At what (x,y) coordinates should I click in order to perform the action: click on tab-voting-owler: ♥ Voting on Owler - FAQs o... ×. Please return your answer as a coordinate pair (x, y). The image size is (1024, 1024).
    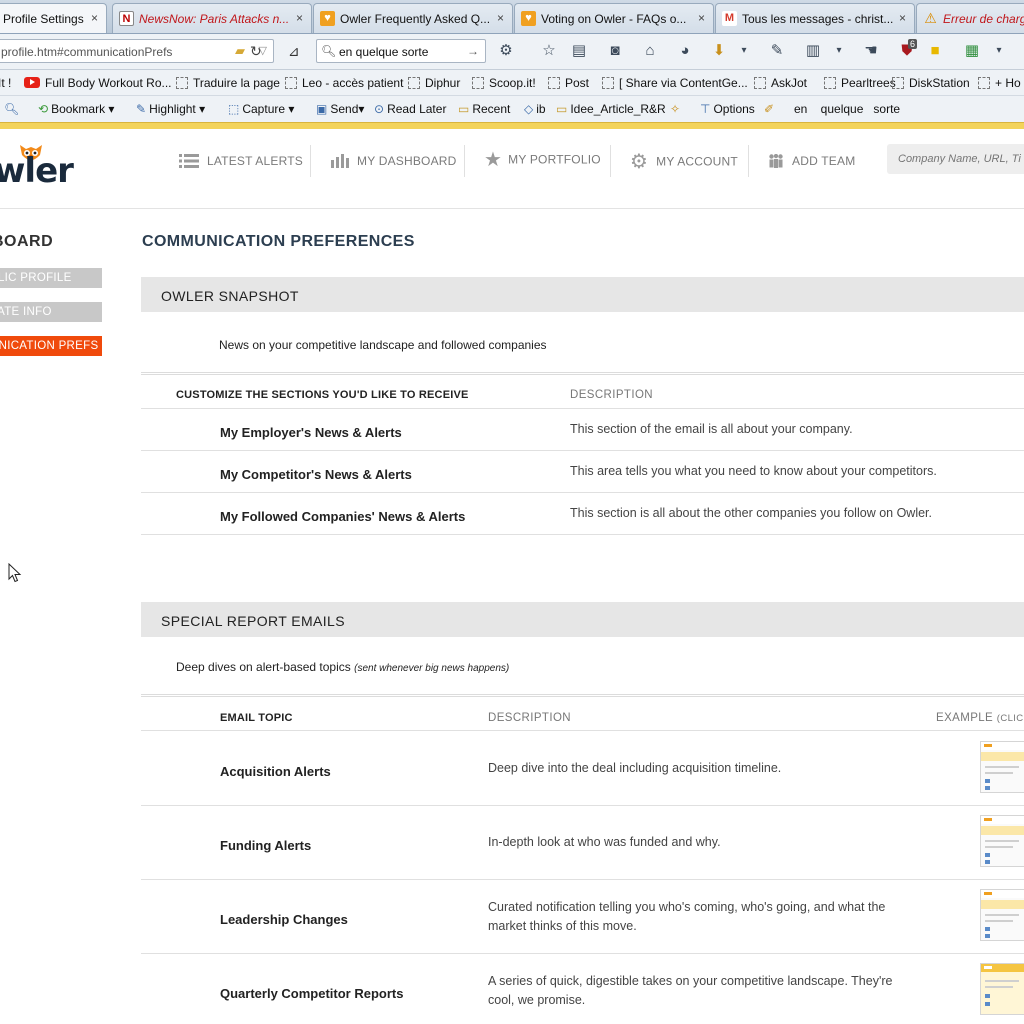
    Looking at the image, I should click on (614, 18).